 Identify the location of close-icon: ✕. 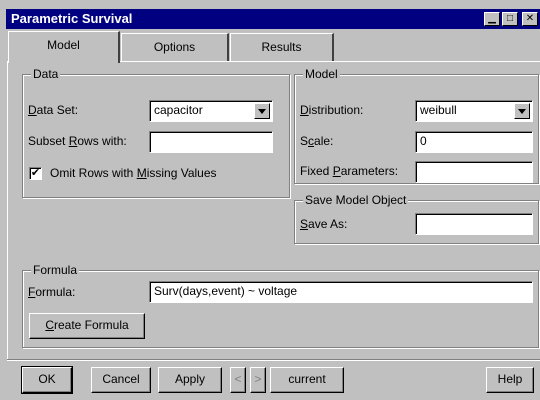
(530, 18).